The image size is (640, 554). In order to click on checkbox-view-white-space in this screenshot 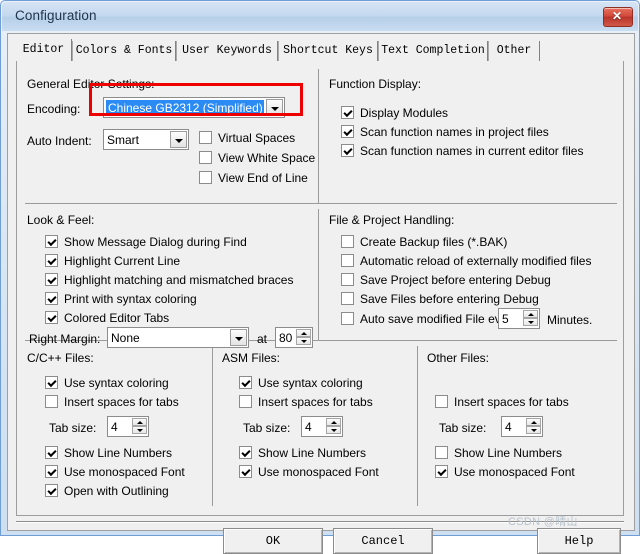, I will do `click(205, 157)`.